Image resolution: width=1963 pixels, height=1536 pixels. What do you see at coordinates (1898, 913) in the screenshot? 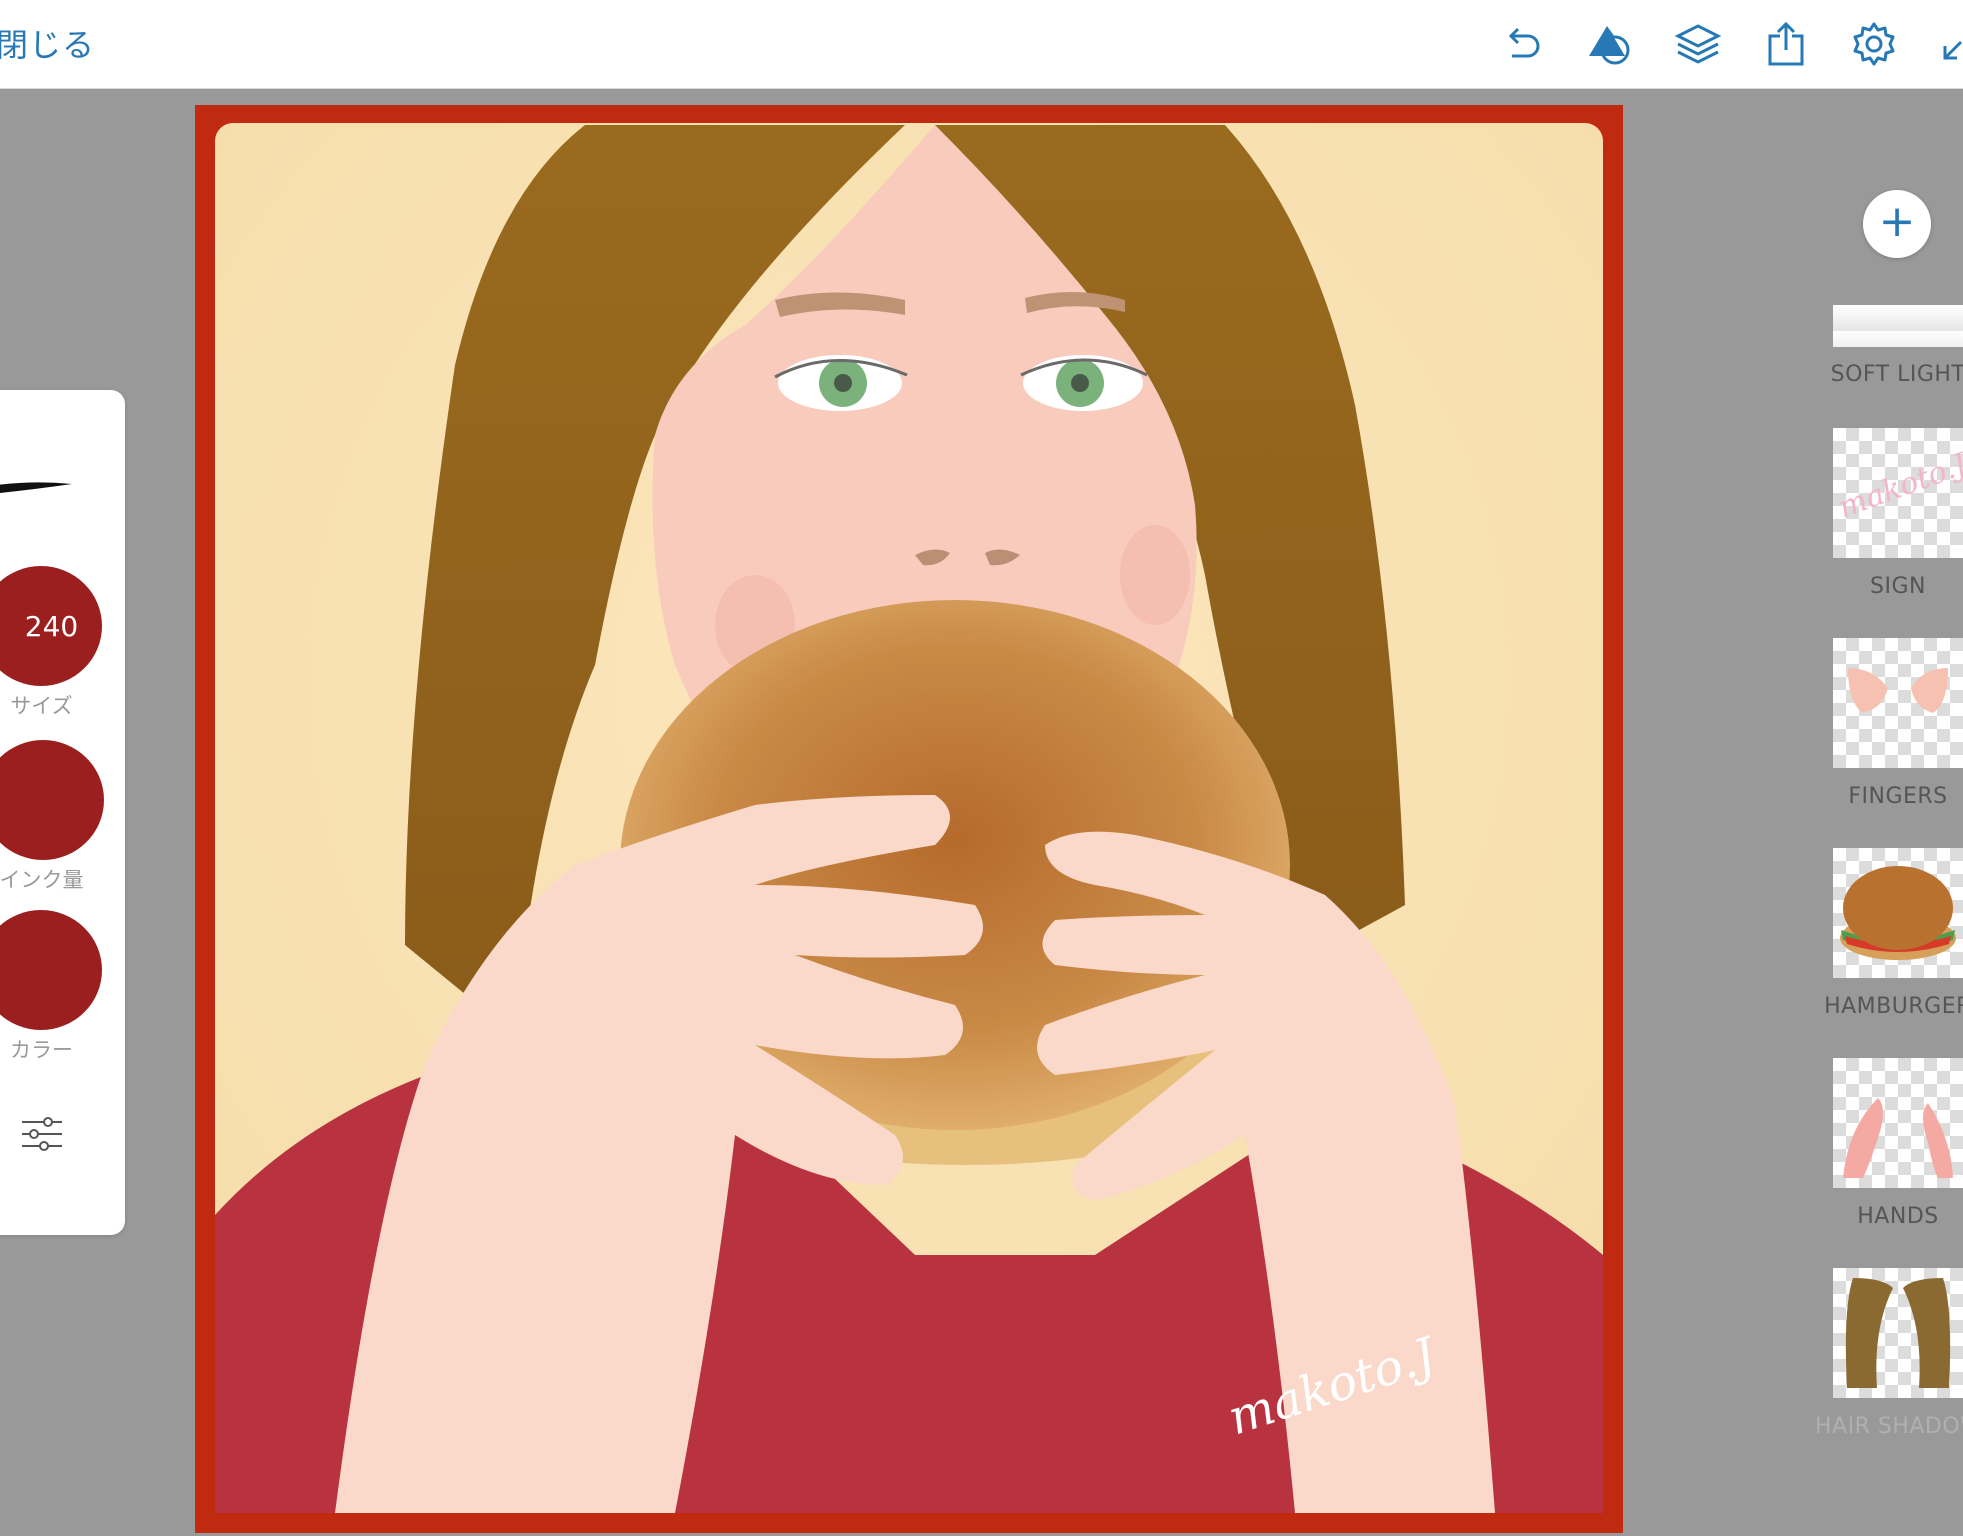
I see `layer-thumb-hamburger` at bounding box center [1898, 913].